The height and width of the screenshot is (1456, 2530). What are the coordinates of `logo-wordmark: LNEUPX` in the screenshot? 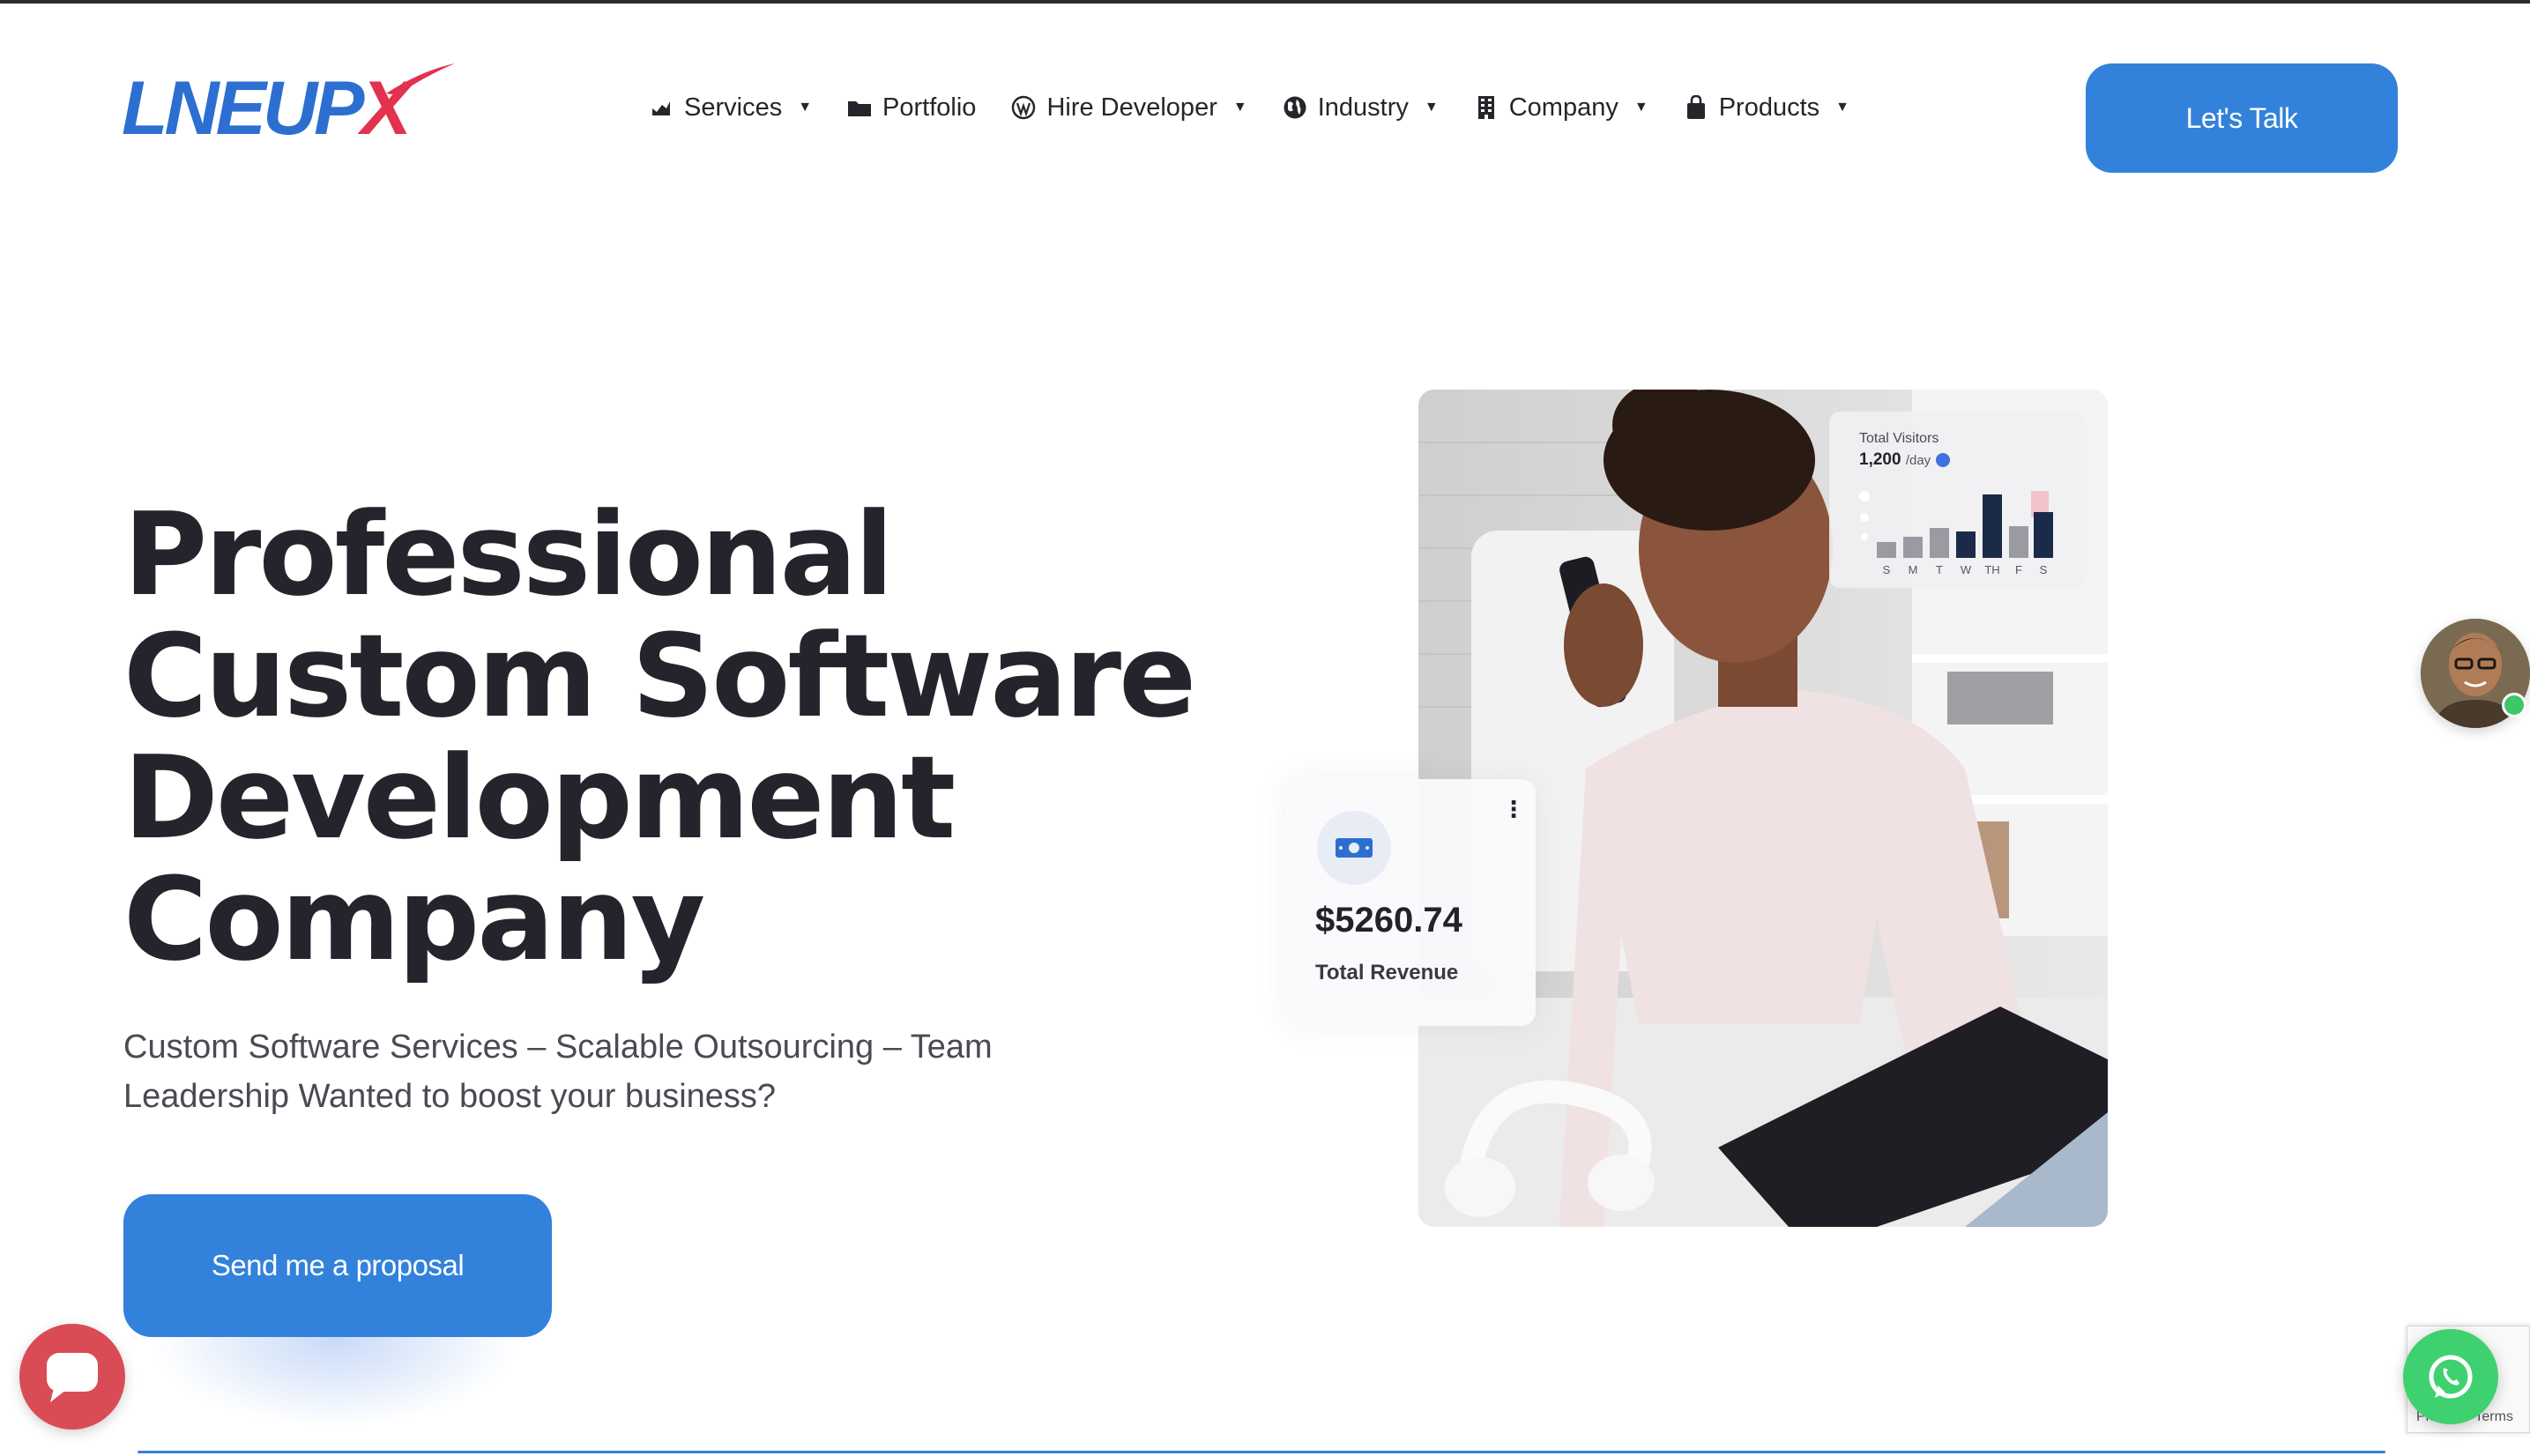 It's located at (267, 108).